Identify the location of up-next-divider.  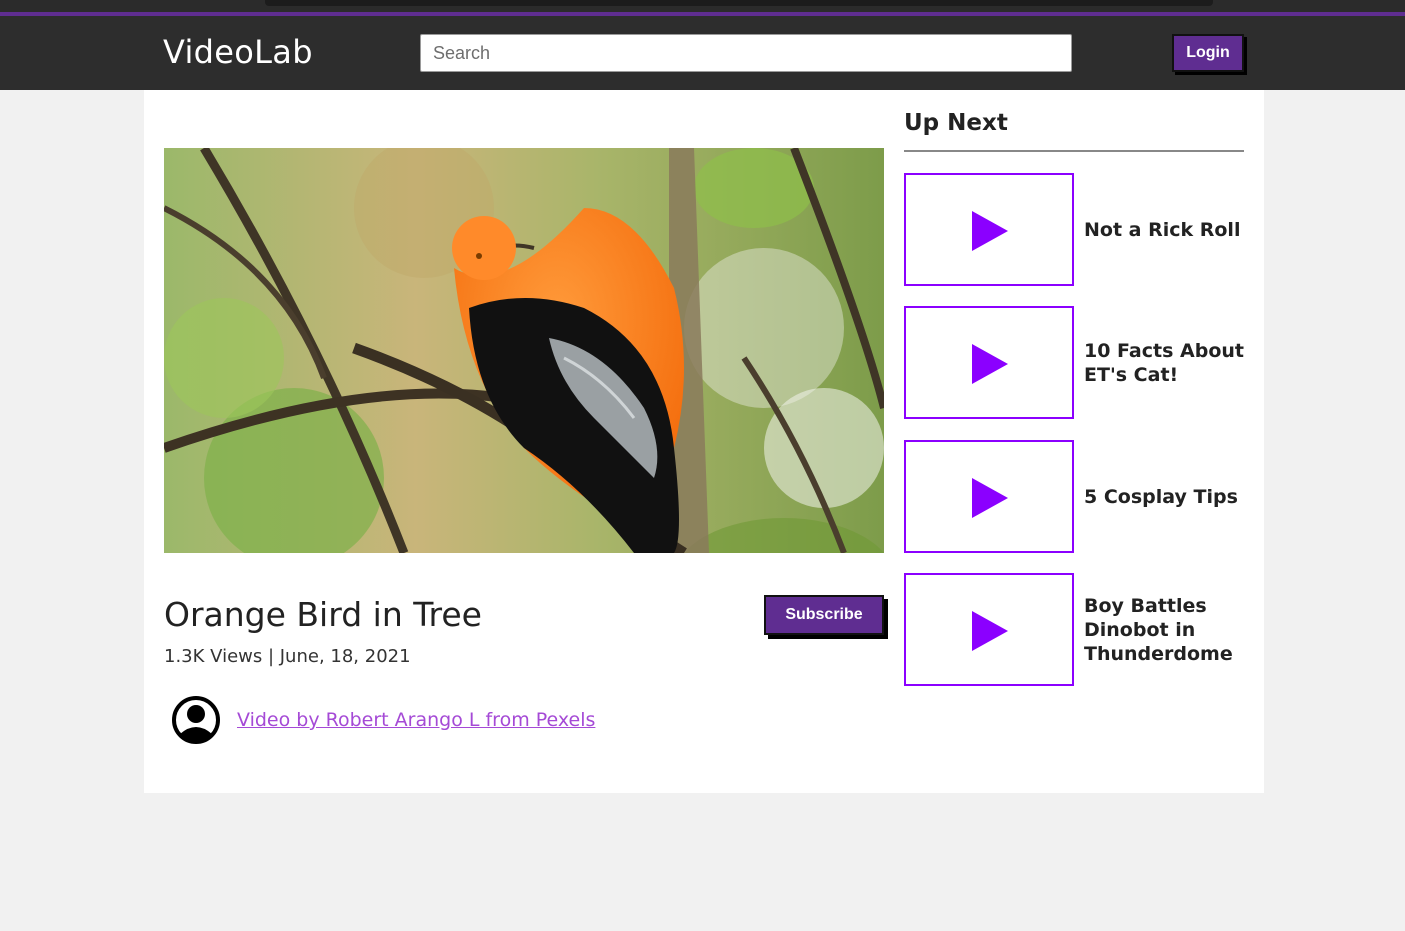
(1074, 151).